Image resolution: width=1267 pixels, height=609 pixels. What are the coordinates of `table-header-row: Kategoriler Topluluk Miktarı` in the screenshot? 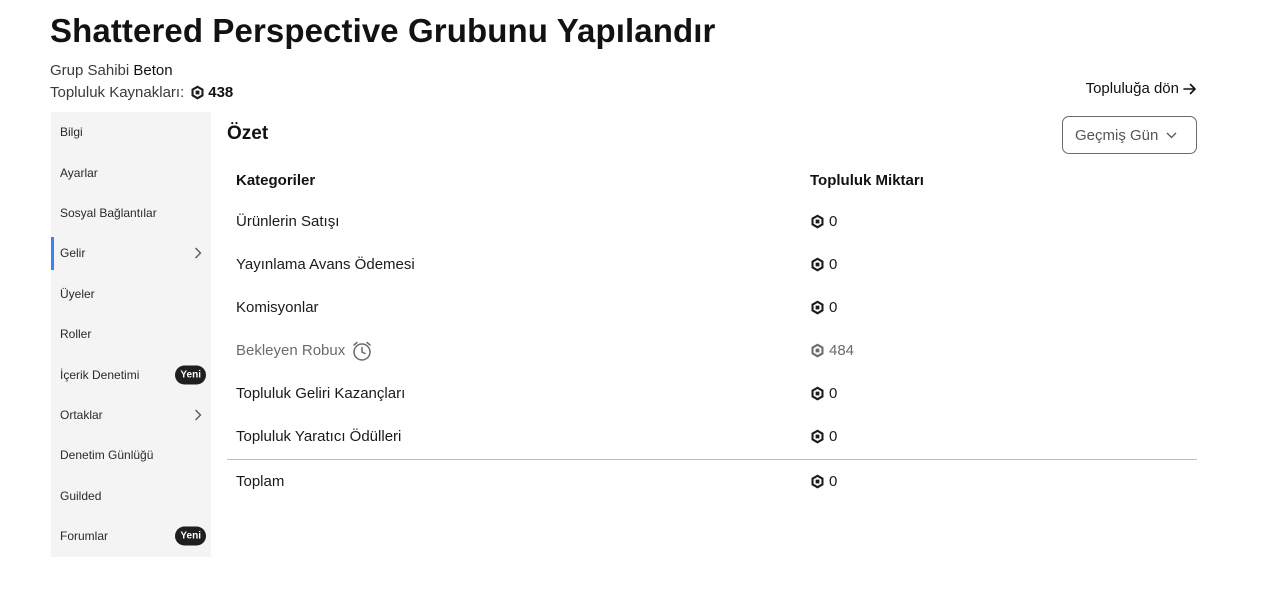 It's located at (712, 180).